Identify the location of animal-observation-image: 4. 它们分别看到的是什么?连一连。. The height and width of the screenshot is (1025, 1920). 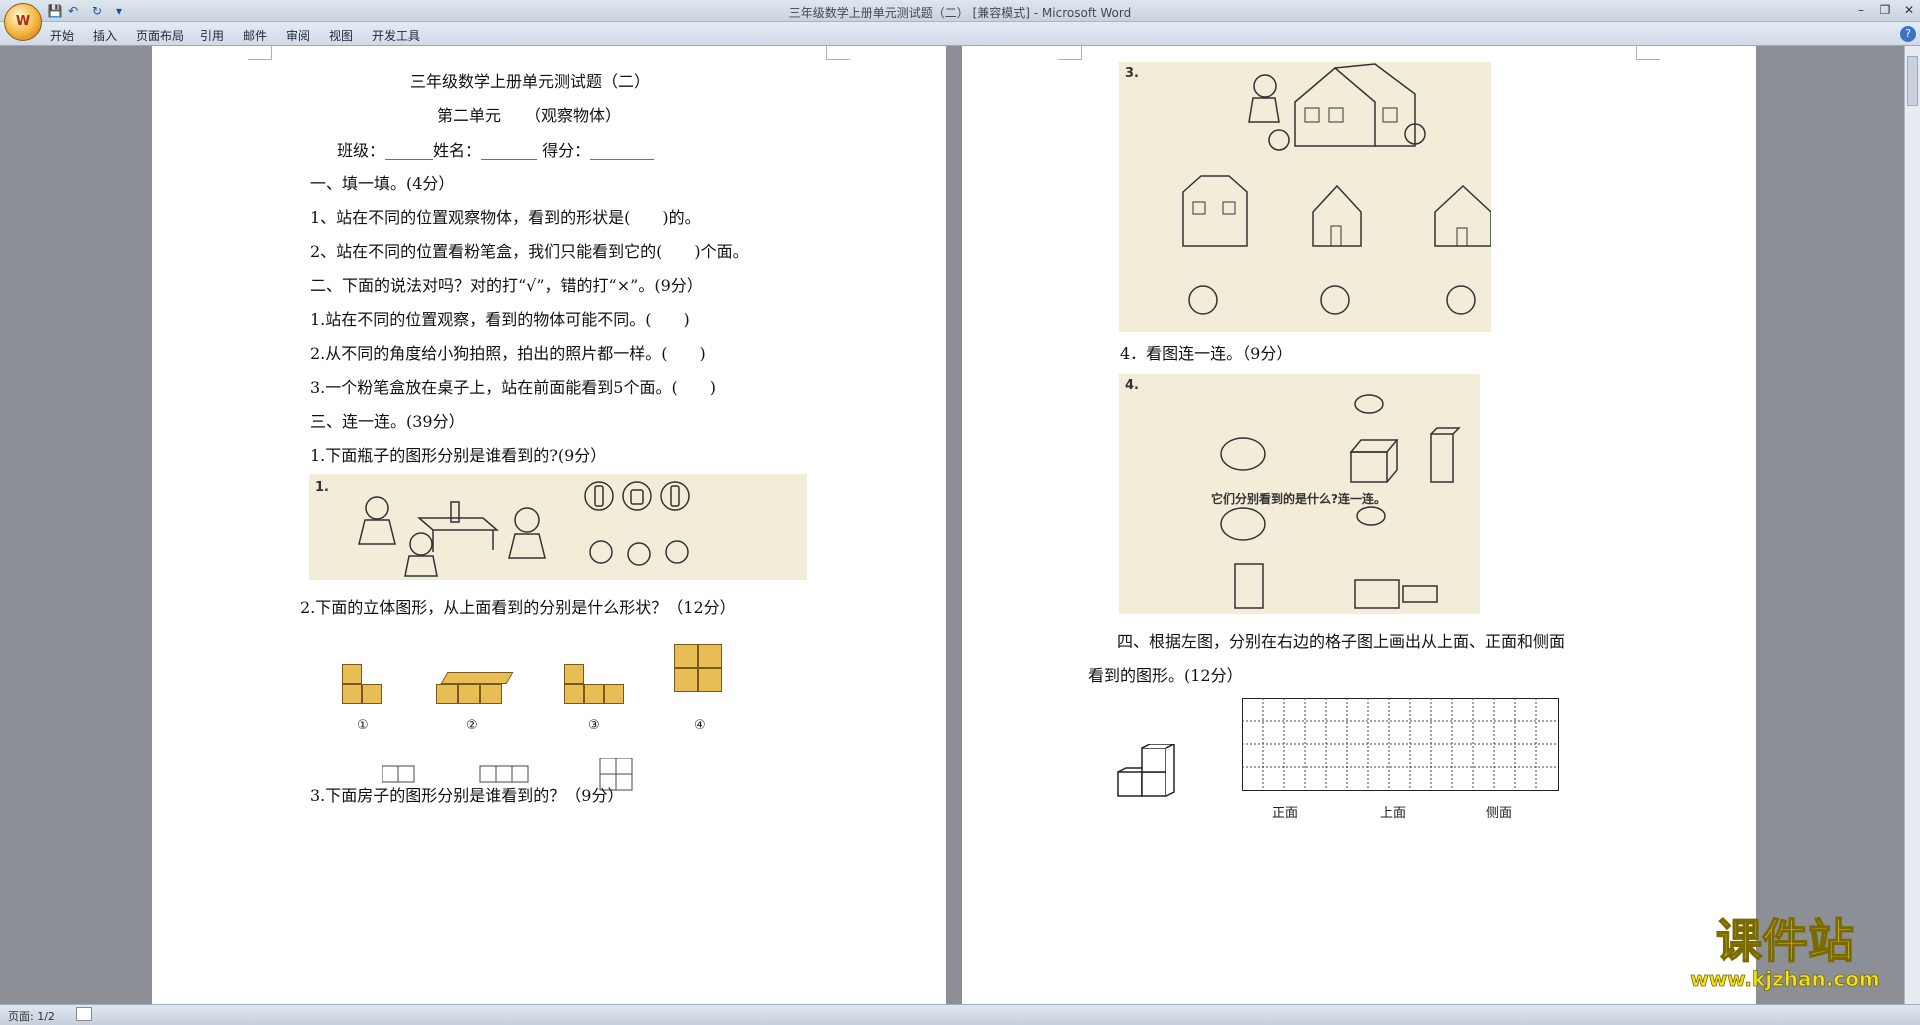
(1299, 494).